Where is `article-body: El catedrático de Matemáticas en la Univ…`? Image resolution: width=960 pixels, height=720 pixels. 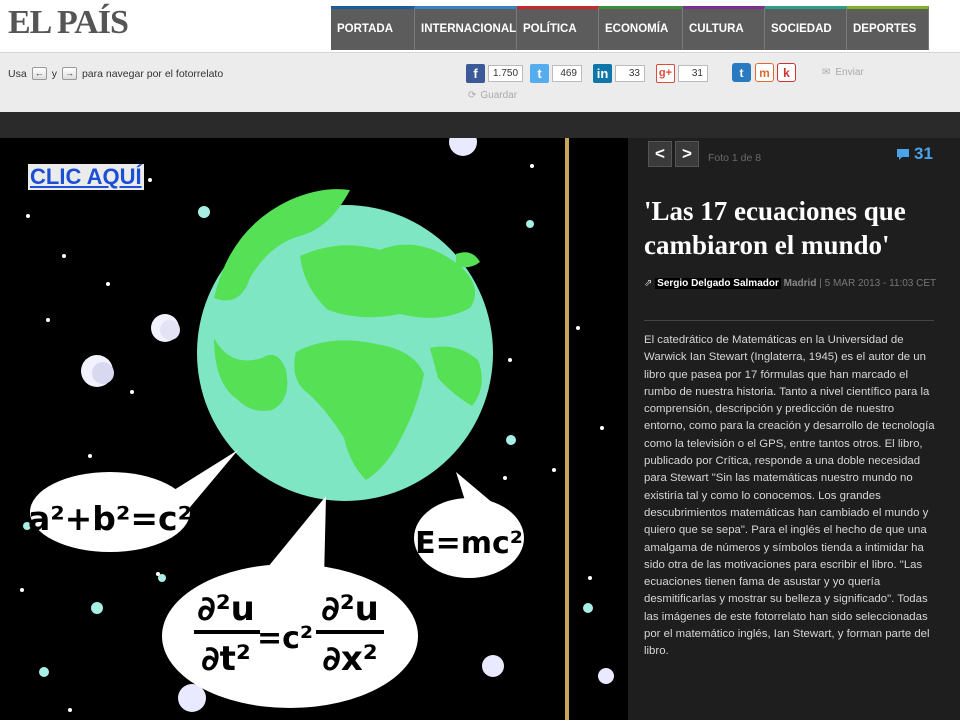
article-body: El catedrático de Matemáticas en la Univ… is located at coordinates (789, 496).